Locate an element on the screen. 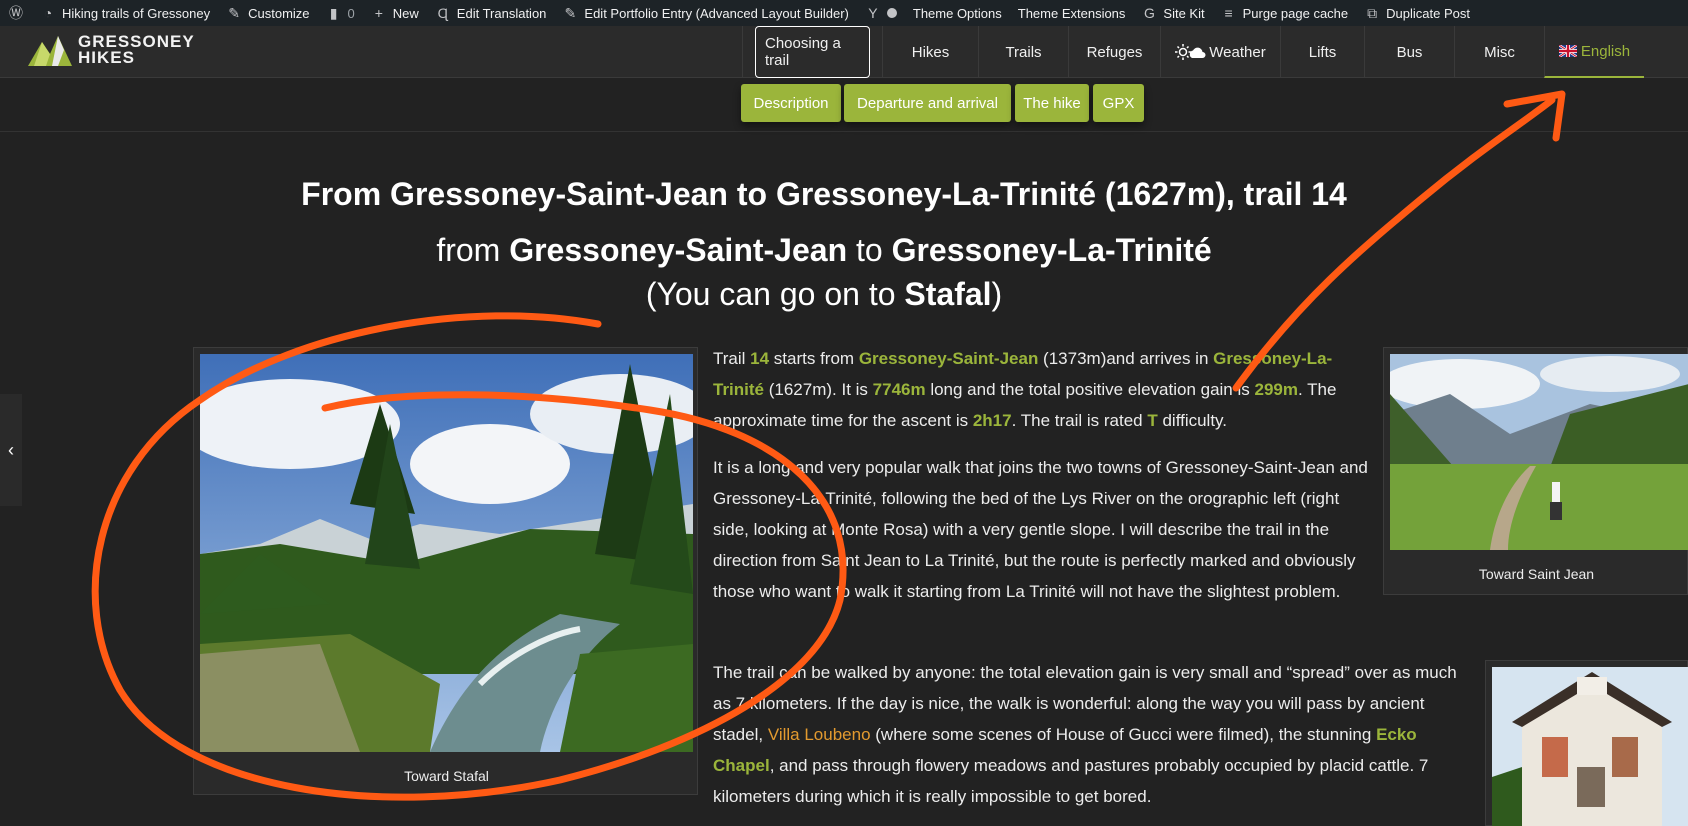 Image resolution: width=1688 pixels, height=826 pixels. text: difficulty. is located at coordinates (1192, 420).